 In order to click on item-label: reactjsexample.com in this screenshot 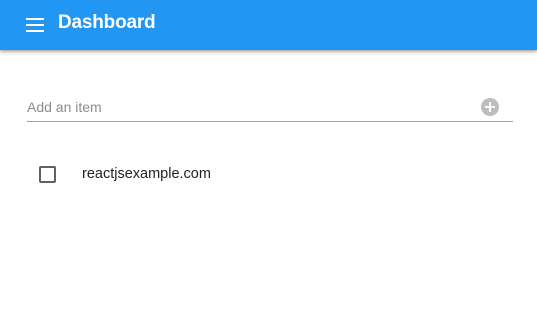, I will do `click(146, 174)`.